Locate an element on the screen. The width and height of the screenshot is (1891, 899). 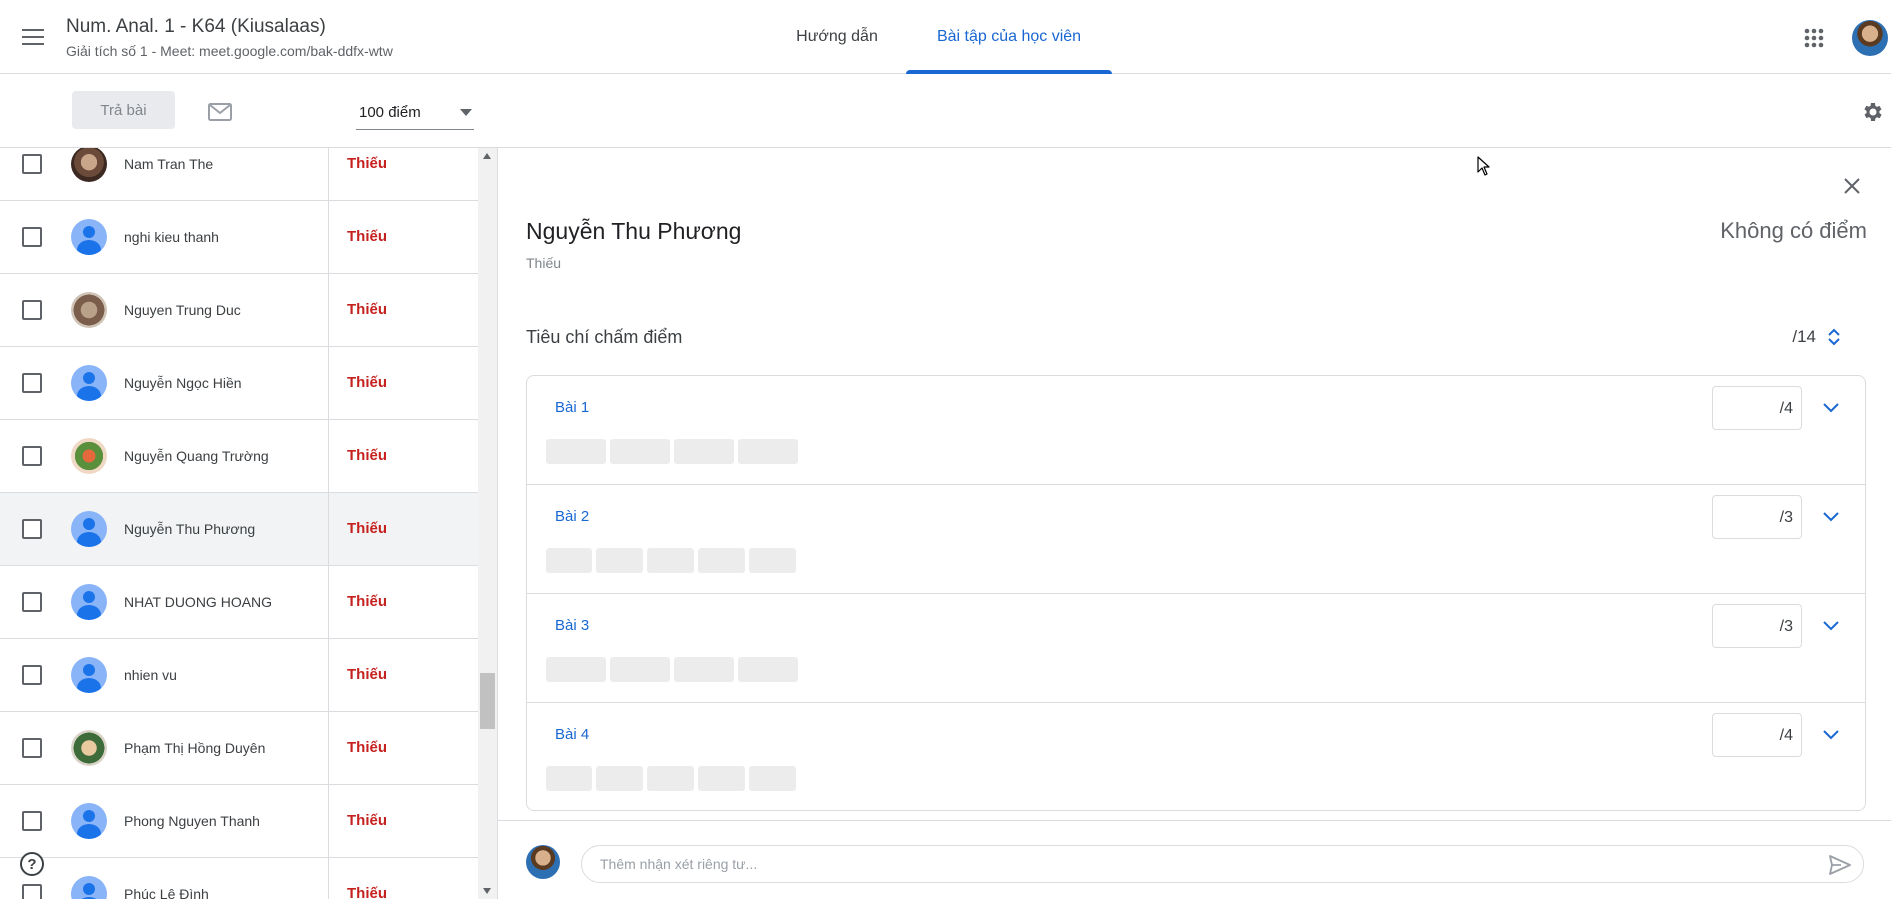
expand-collapse-icon is located at coordinates (1834, 337).